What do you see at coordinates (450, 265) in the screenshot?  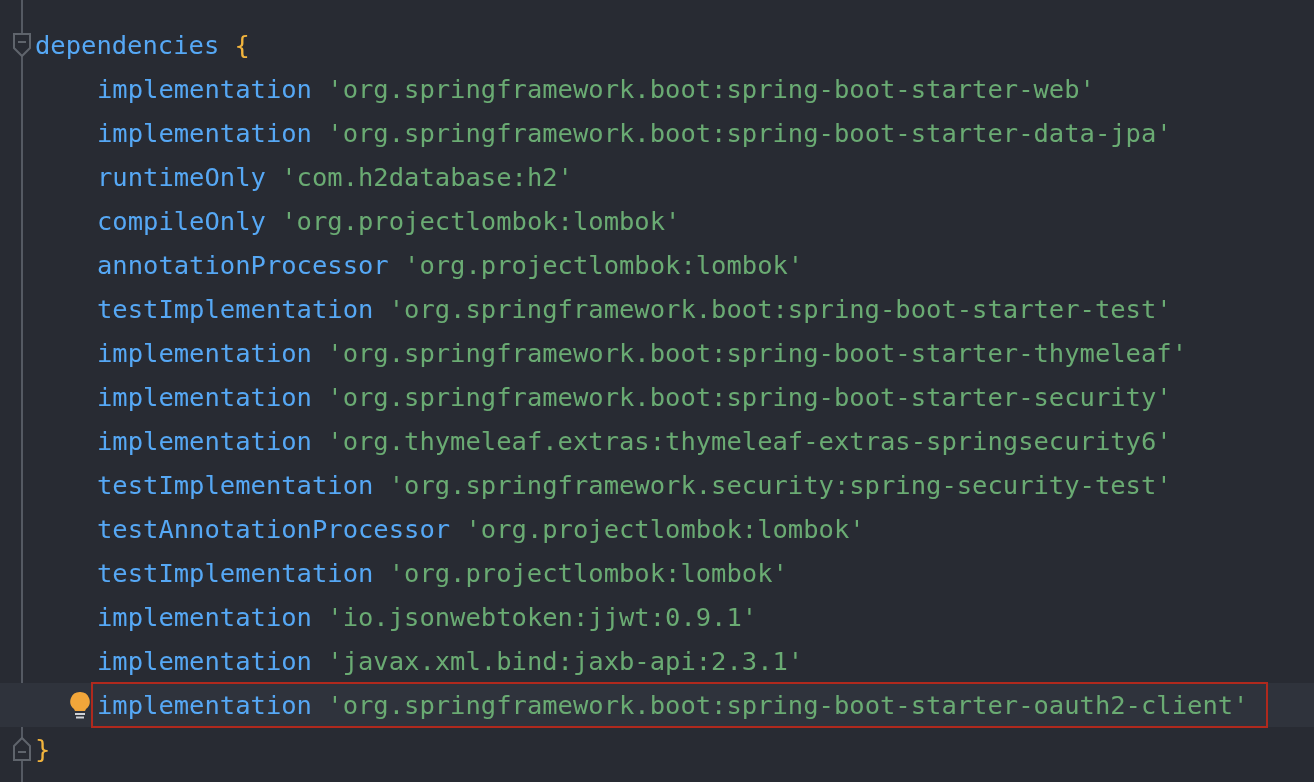 I see `code-line: annotationProcessor 'org.projectlombok:lombok'` at bounding box center [450, 265].